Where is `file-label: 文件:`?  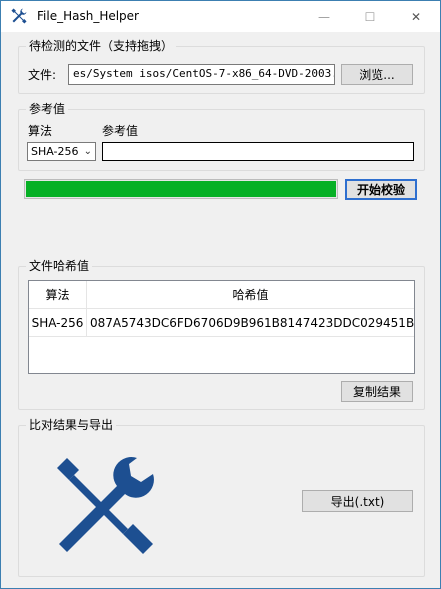 file-label: 文件: is located at coordinates (42, 75).